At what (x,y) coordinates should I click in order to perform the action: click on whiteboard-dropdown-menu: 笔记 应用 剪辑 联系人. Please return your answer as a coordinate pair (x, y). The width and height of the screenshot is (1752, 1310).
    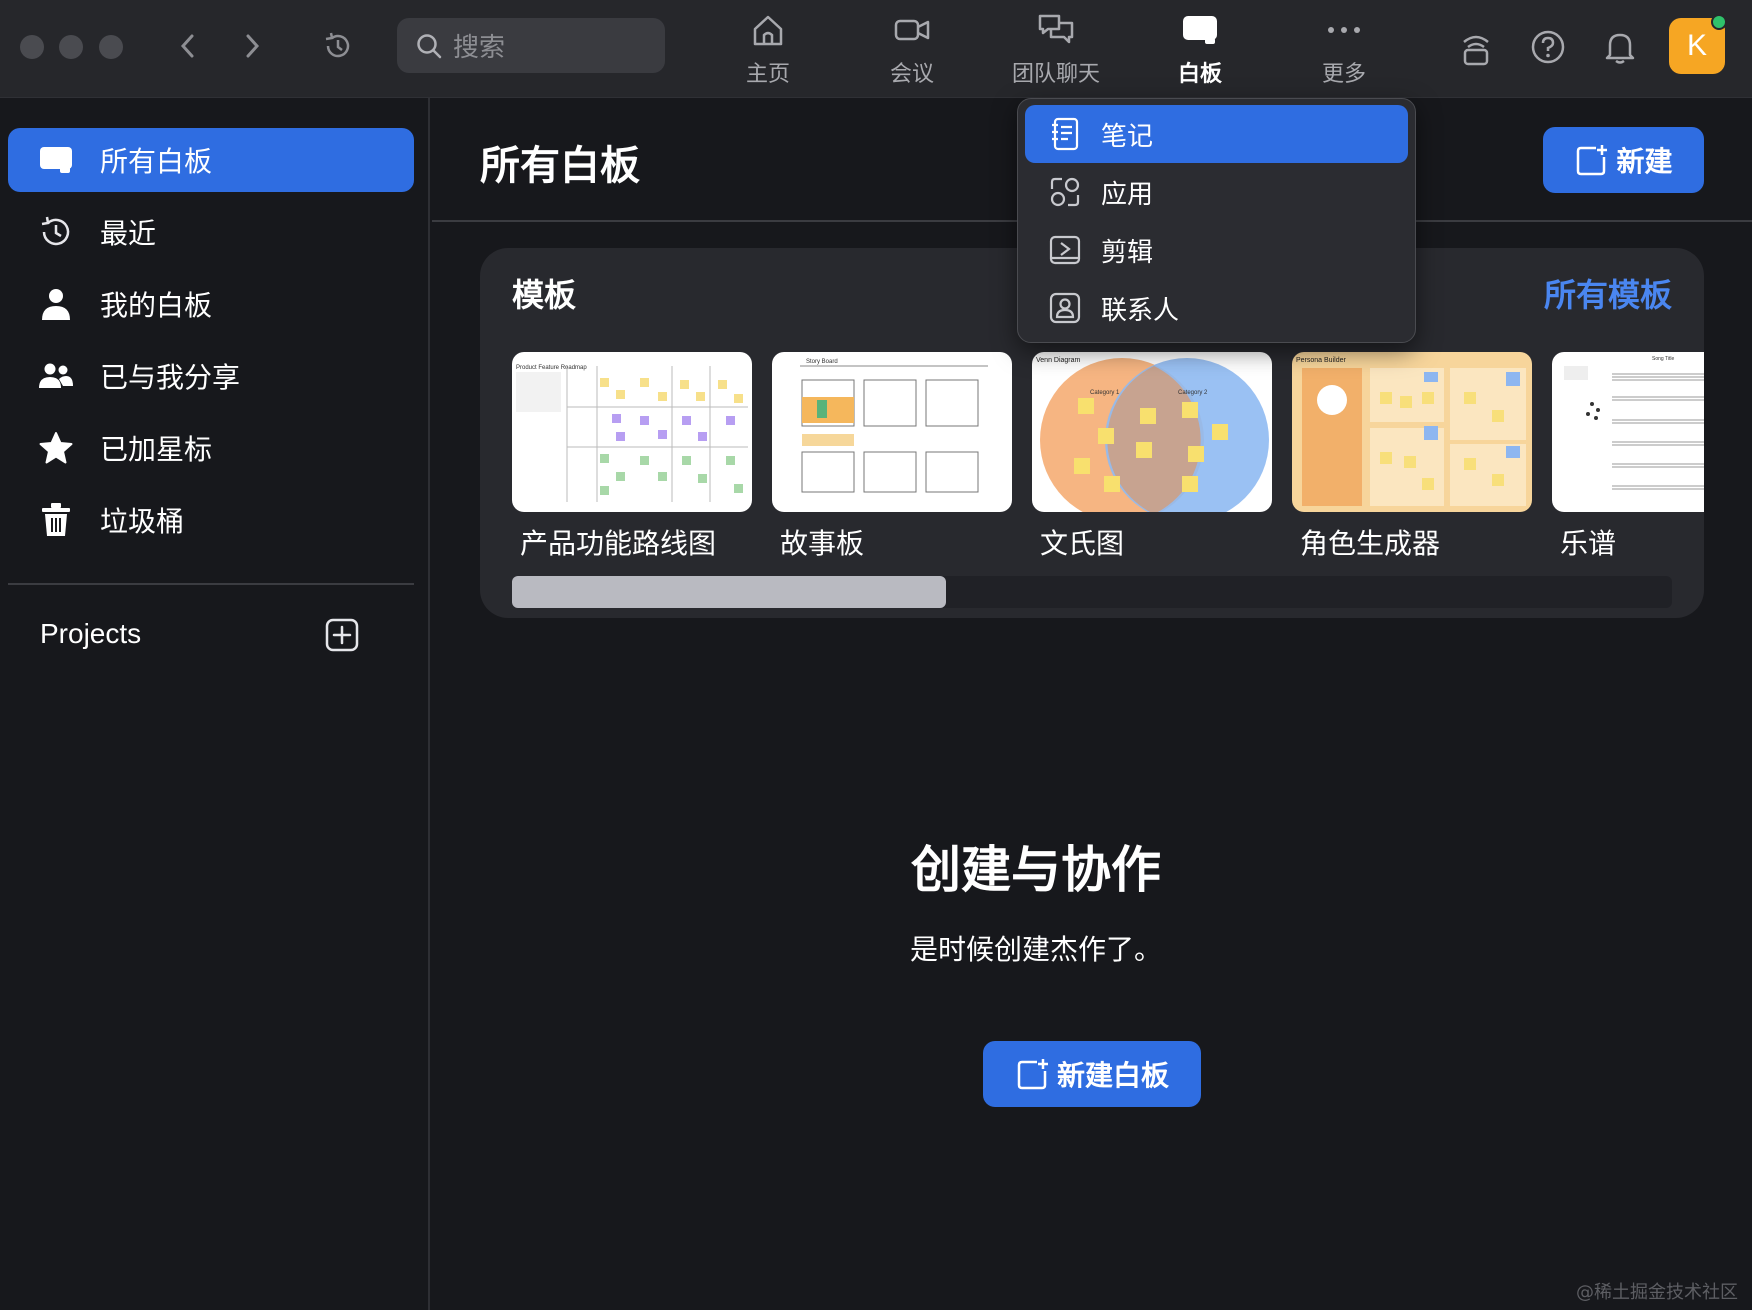
    Looking at the image, I should click on (1216, 220).